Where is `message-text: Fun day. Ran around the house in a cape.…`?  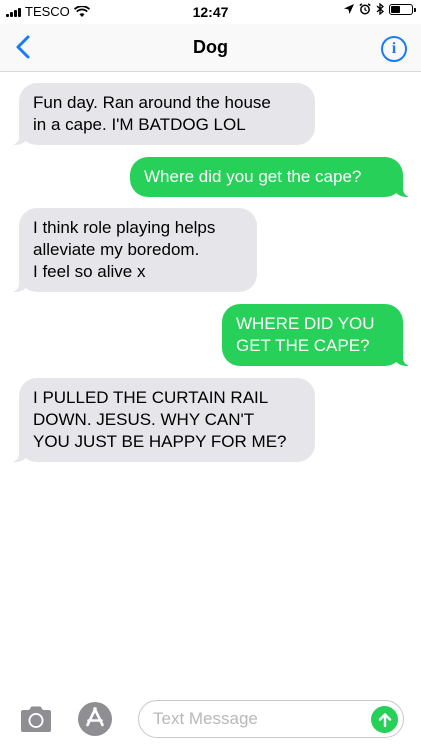
message-text: Fun day. Ran around the house in a cape.… is located at coordinates (152, 113).